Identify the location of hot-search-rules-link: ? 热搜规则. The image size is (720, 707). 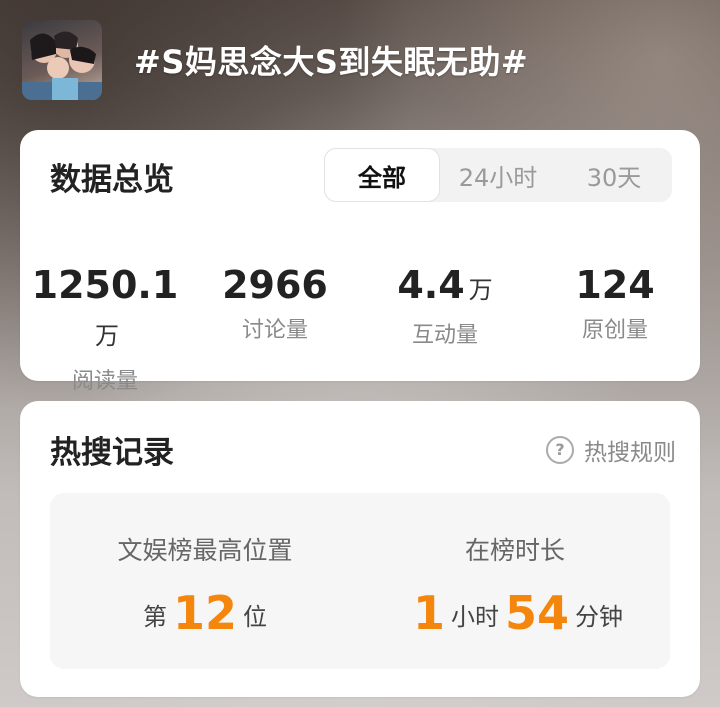
(611, 450).